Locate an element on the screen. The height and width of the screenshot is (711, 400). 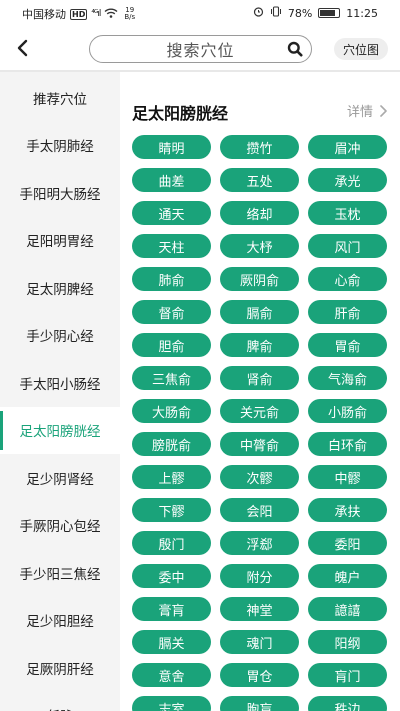
acupoint-chip: 会阳 is located at coordinates (259, 510).